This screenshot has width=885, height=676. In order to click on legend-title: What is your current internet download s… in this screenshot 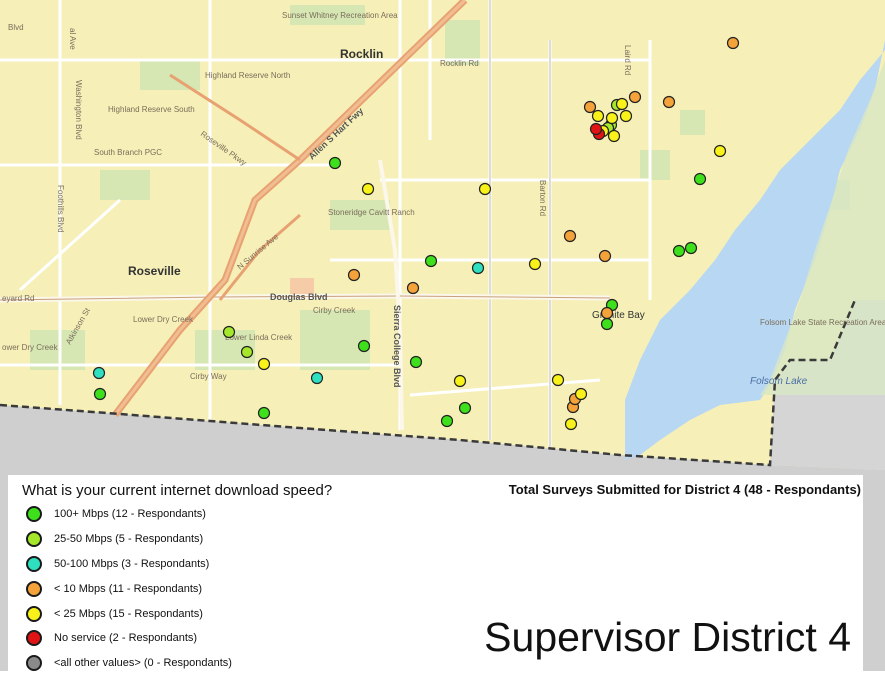, I will do `click(177, 490)`.